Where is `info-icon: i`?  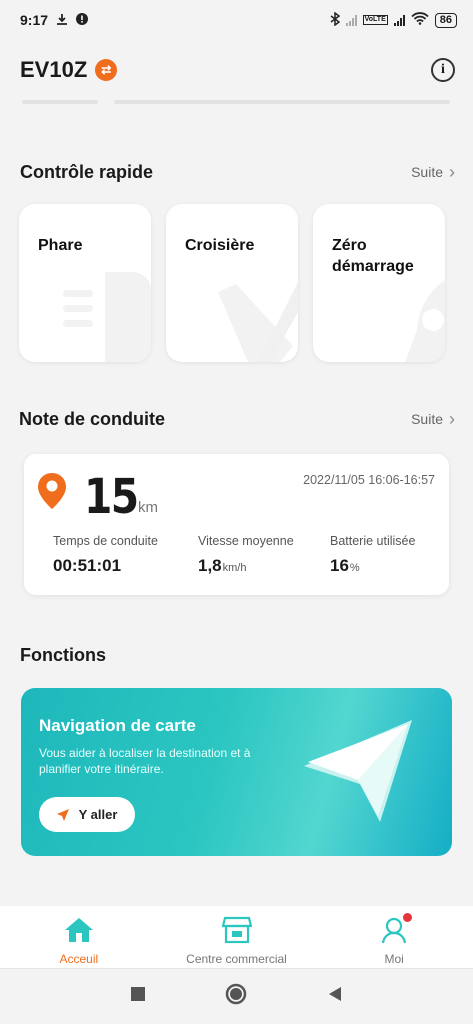 info-icon: i is located at coordinates (443, 70).